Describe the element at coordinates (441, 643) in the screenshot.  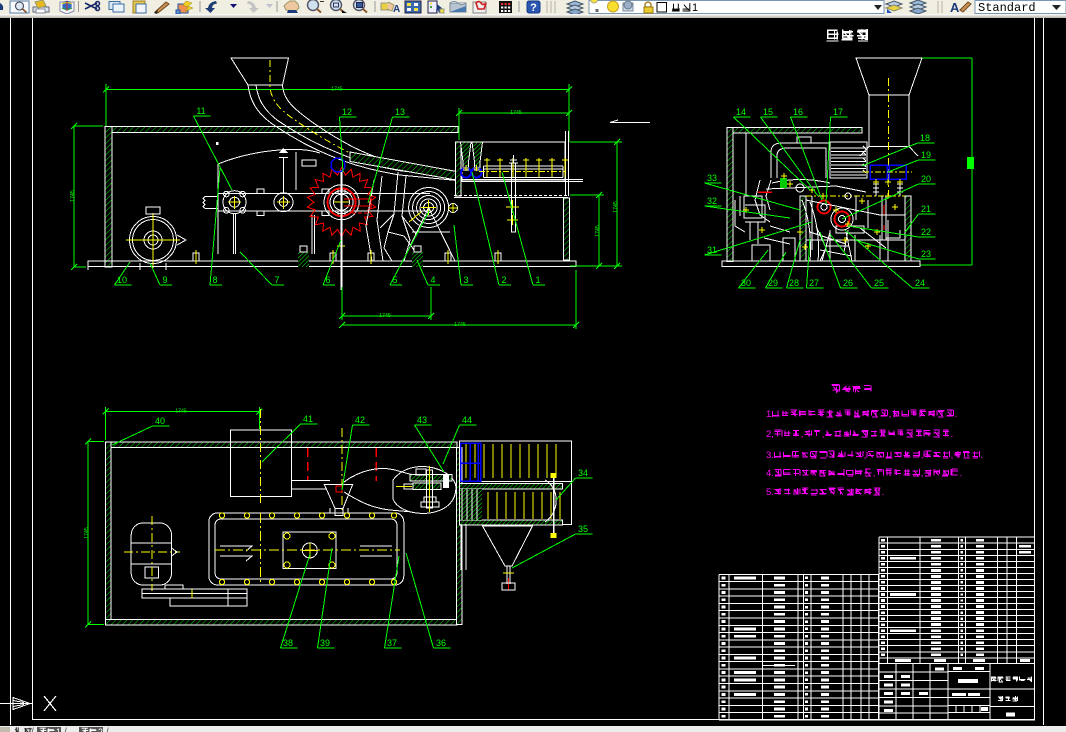
I see `svg-text: 36` at that location.